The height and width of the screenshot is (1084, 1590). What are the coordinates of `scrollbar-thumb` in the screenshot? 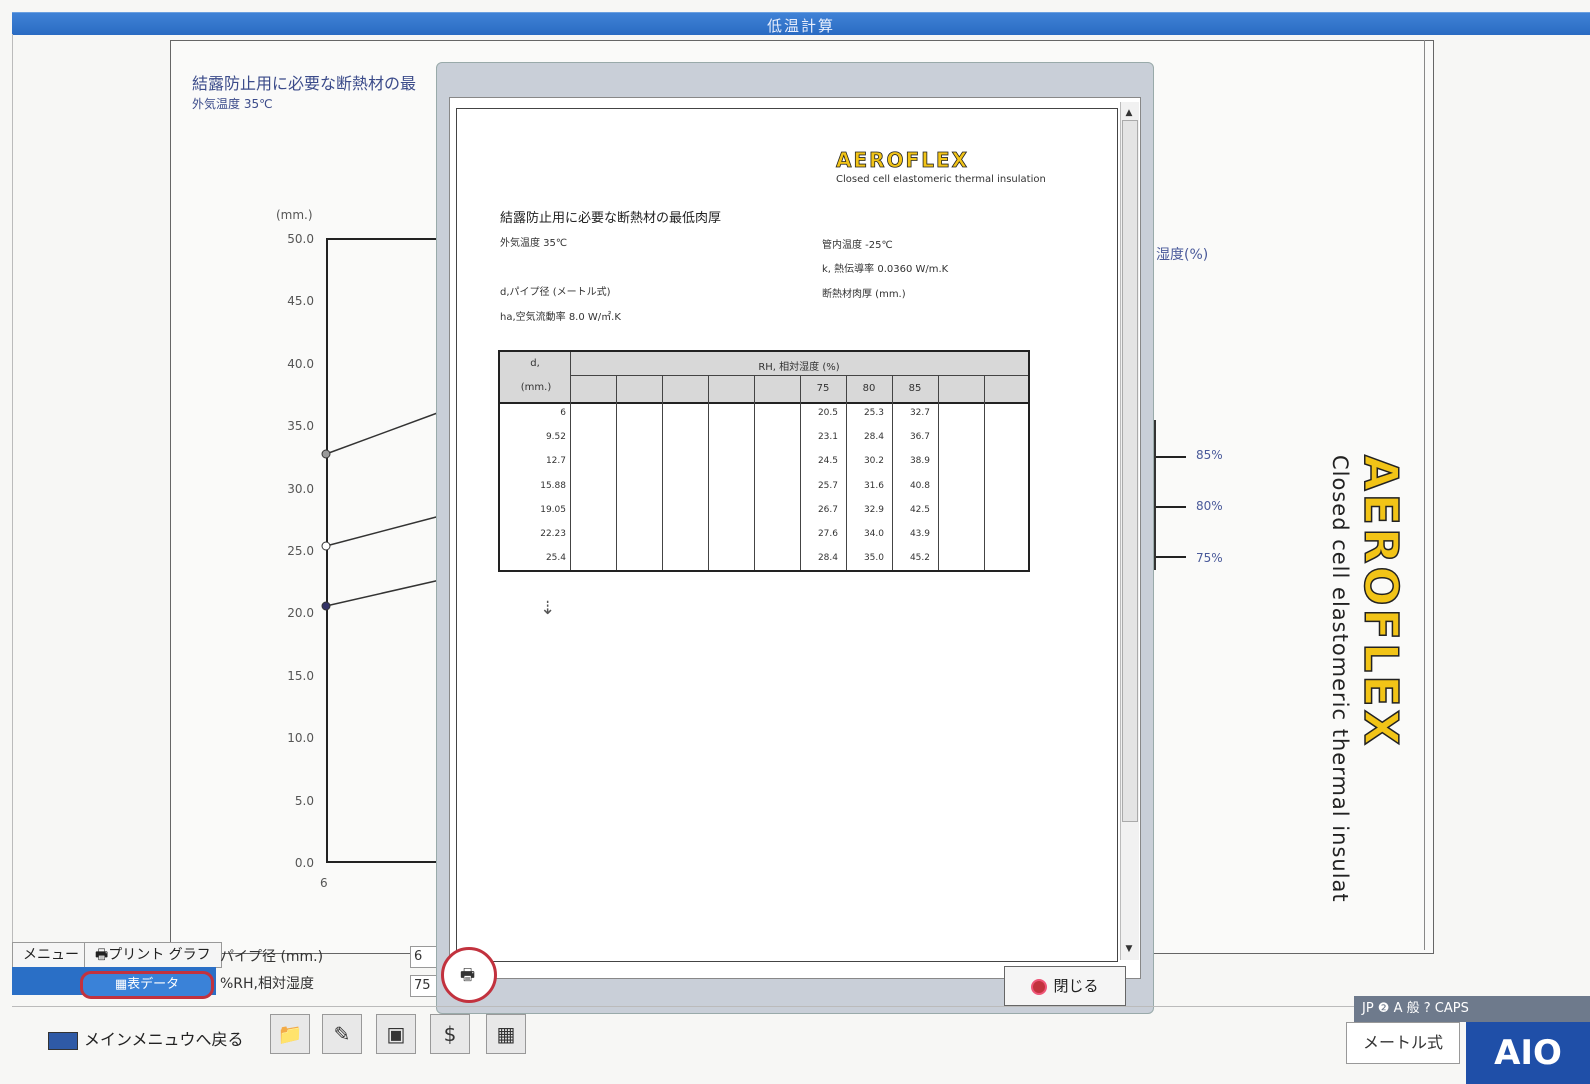 It's located at (1130, 471).